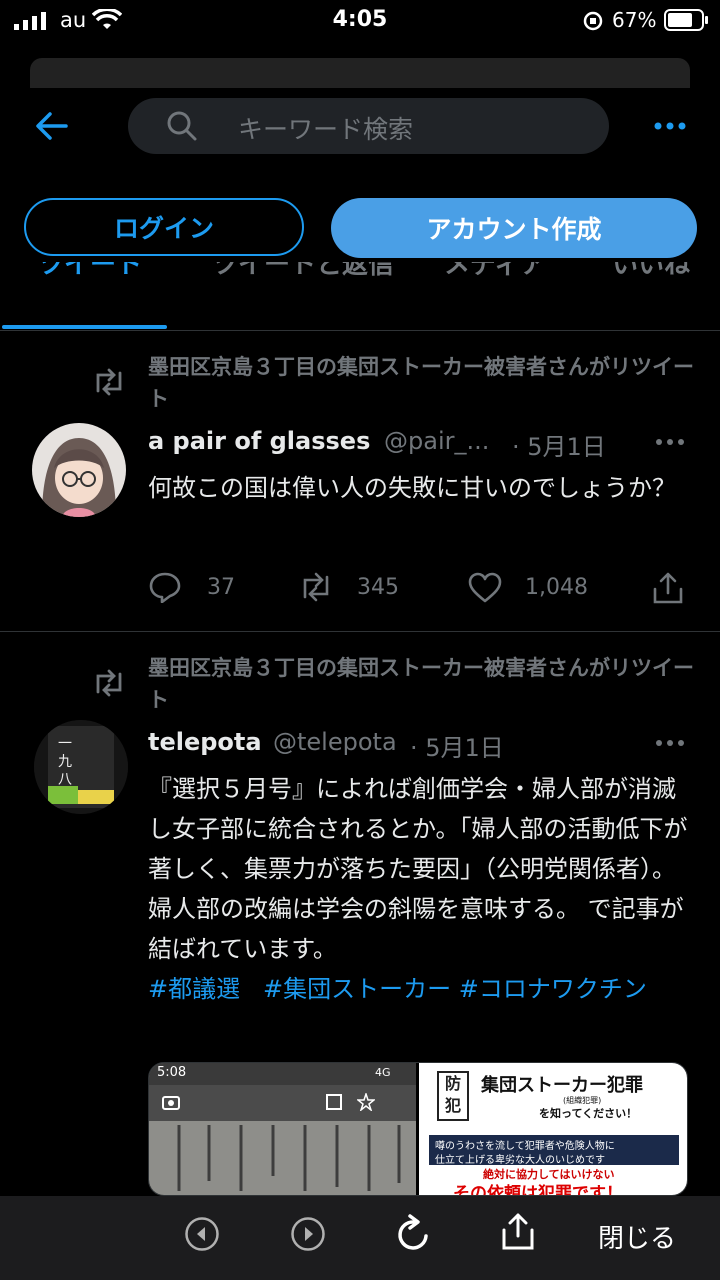  What do you see at coordinates (308, 1234) in the screenshot?
I see `forward-icon` at bounding box center [308, 1234].